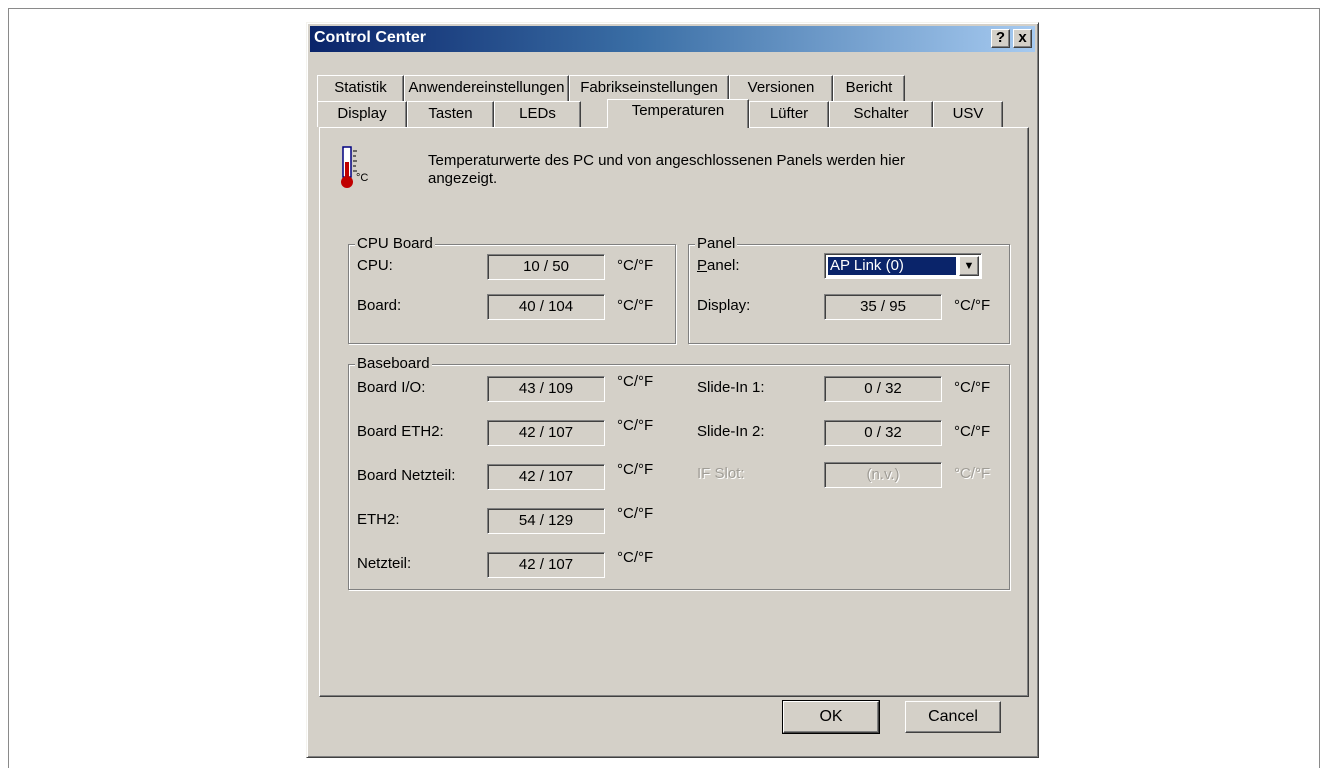  I want to click on display-unit: °C/°F, so click(972, 305).